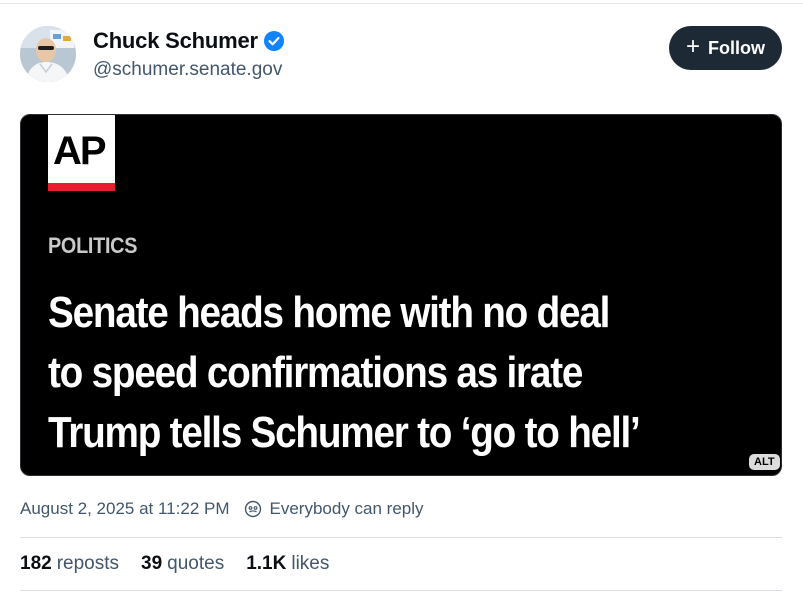  I want to click on stat-label: quotes, so click(196, 563).